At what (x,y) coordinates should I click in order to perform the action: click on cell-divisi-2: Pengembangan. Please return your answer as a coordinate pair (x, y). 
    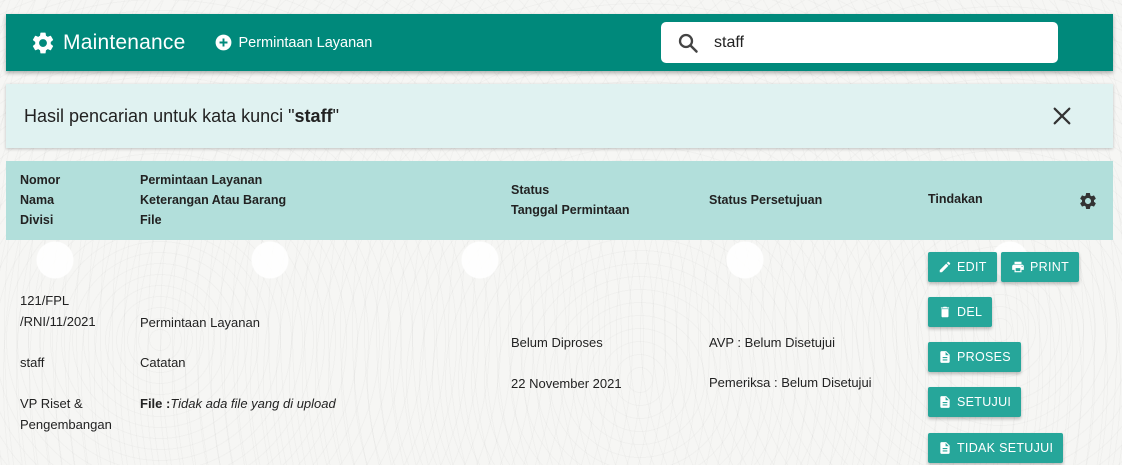
    Looking at the image, I should click on (66, 424).